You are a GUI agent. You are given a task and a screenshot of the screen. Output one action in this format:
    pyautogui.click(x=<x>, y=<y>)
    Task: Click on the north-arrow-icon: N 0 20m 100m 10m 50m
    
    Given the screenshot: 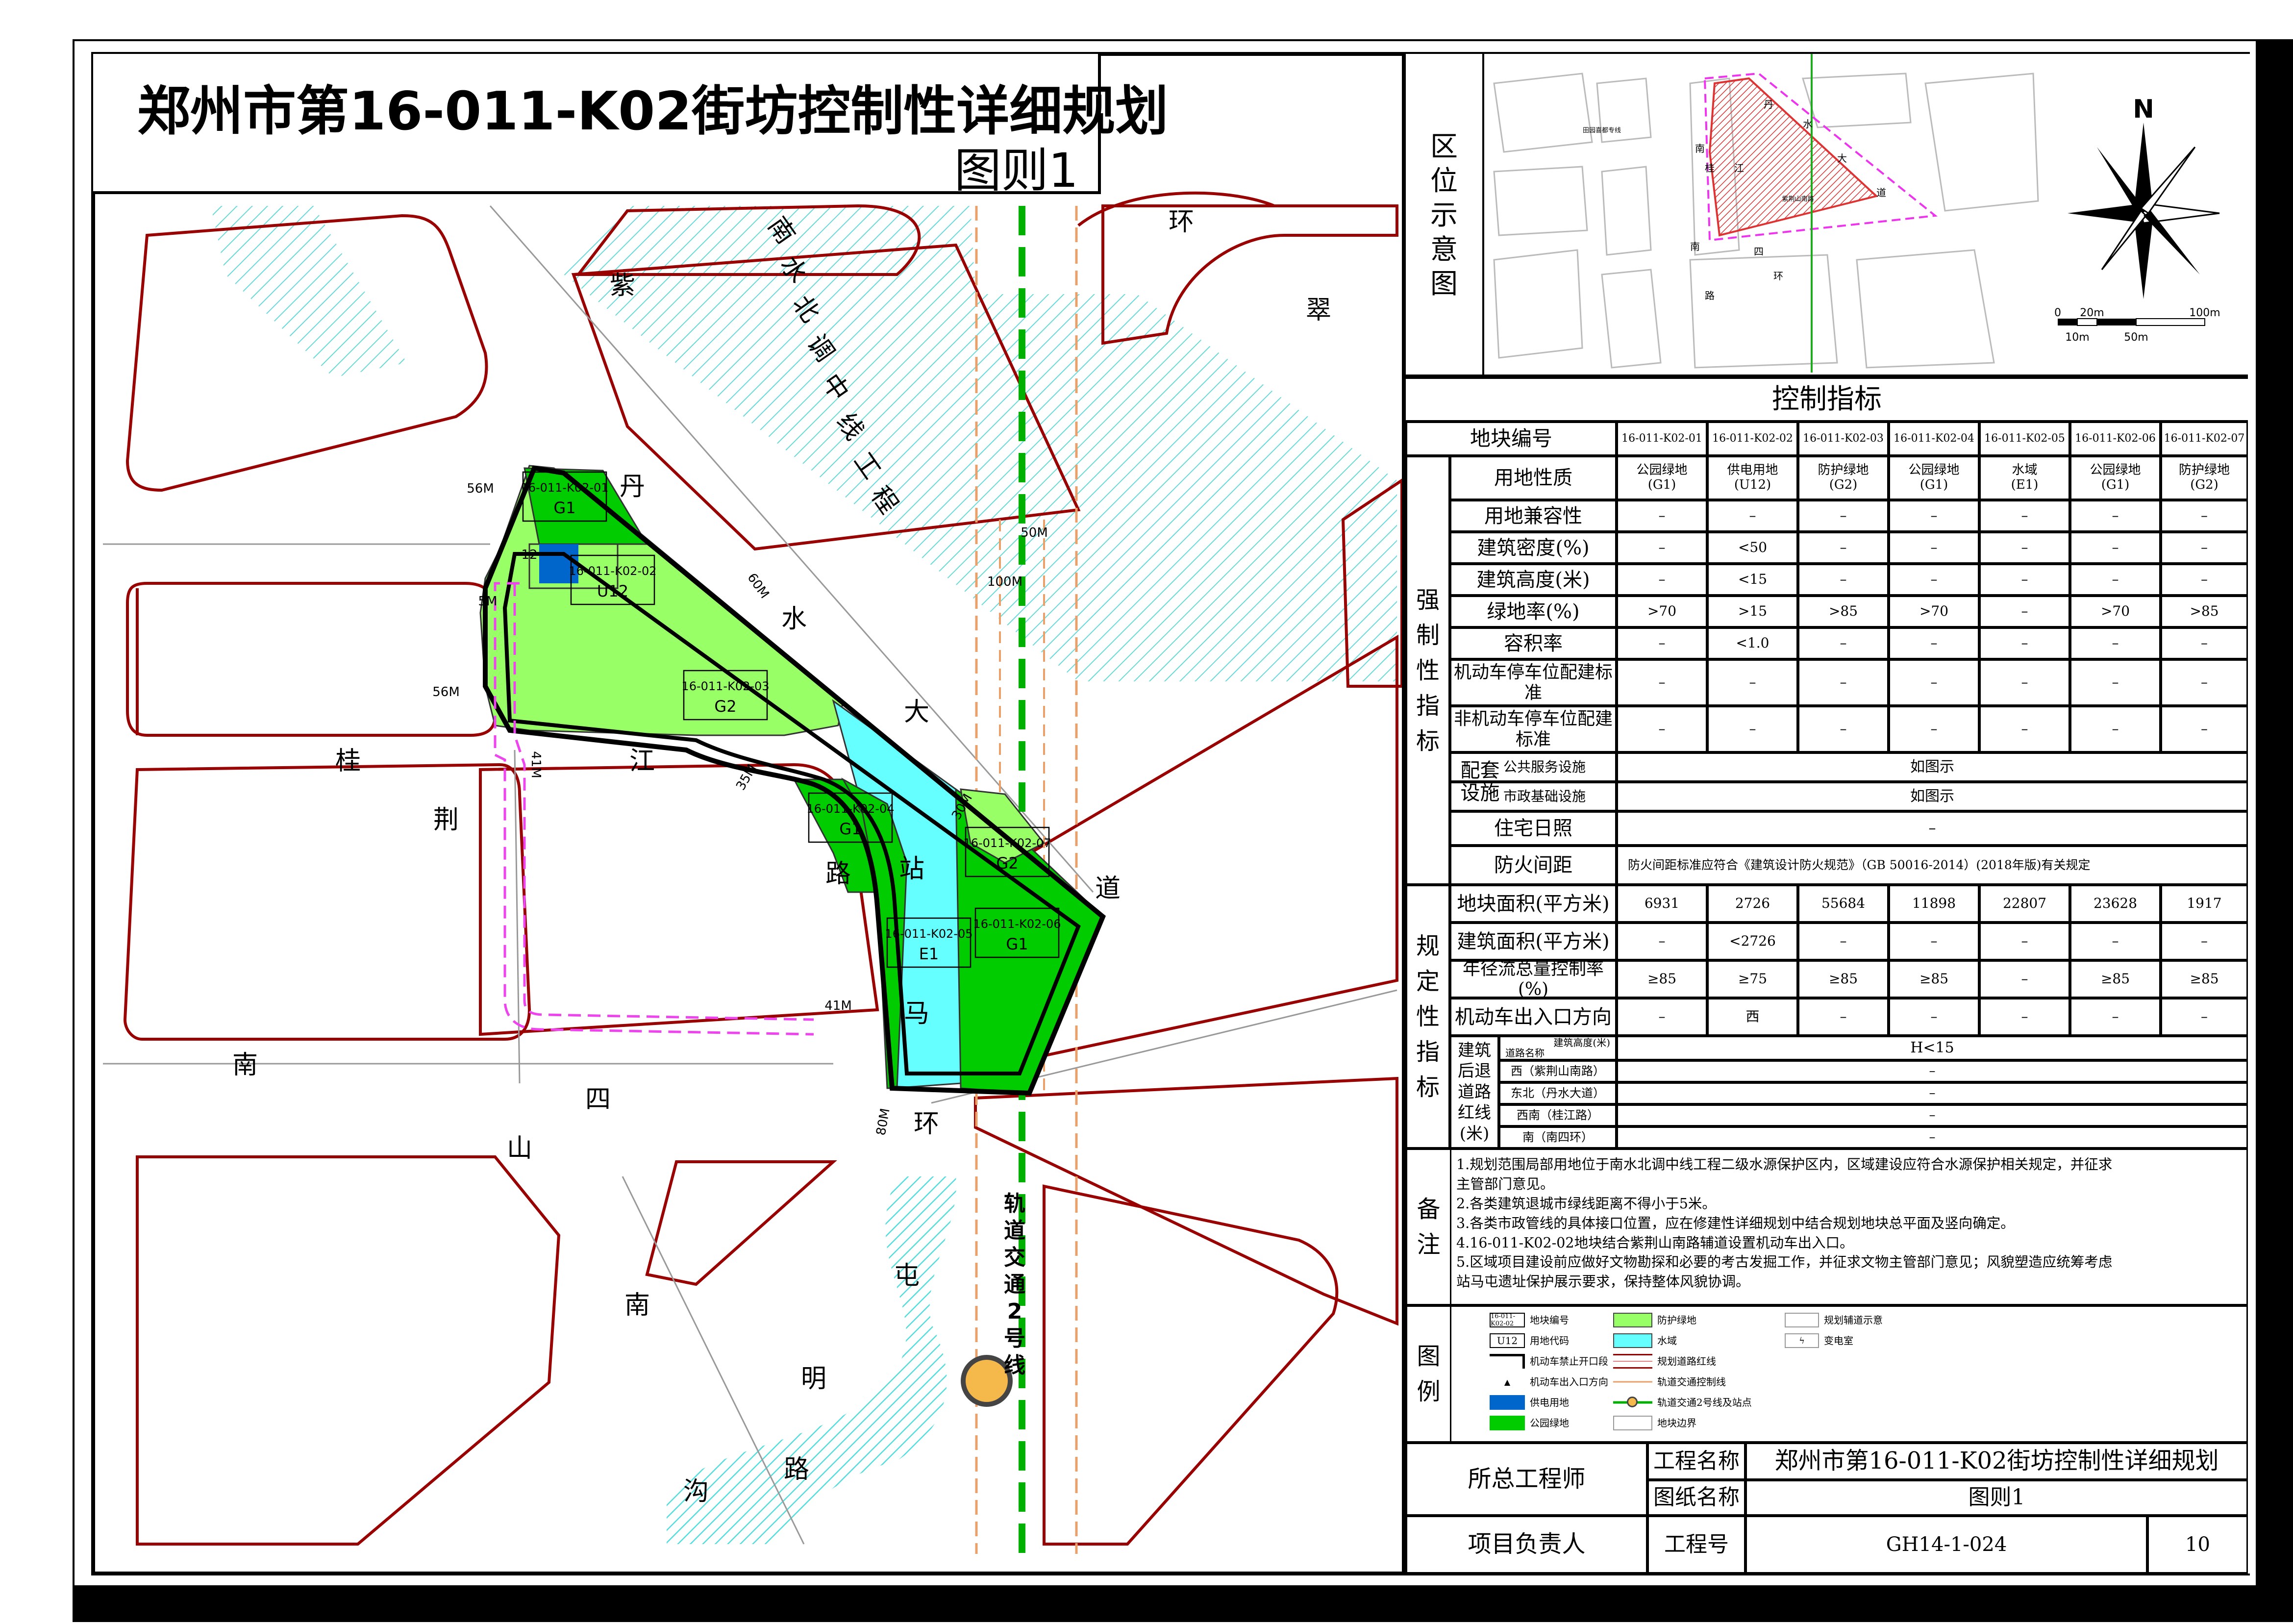 What is the action you would take?
    pyautogui.click(x=2137, y=219)
    